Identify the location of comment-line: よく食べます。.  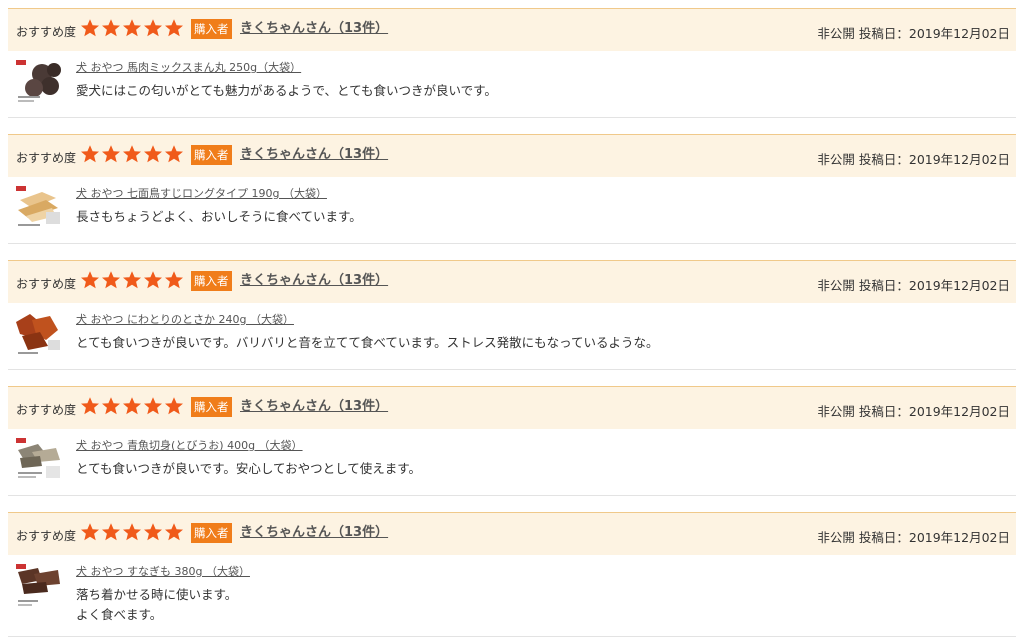
(119, 614).